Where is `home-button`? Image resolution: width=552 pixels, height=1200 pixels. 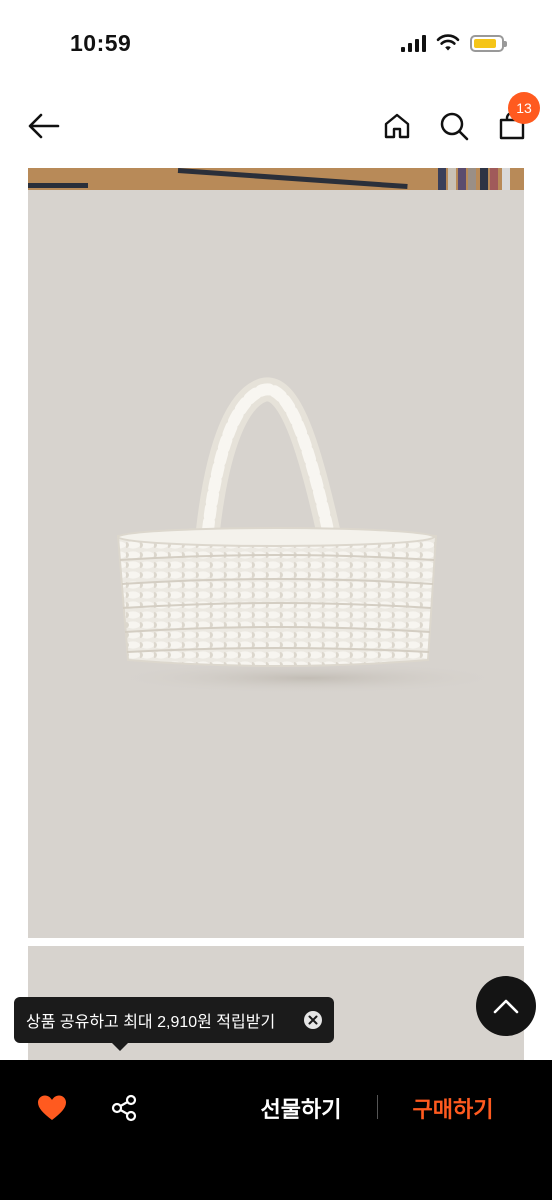
home-button is located at coordinates (397, 126).